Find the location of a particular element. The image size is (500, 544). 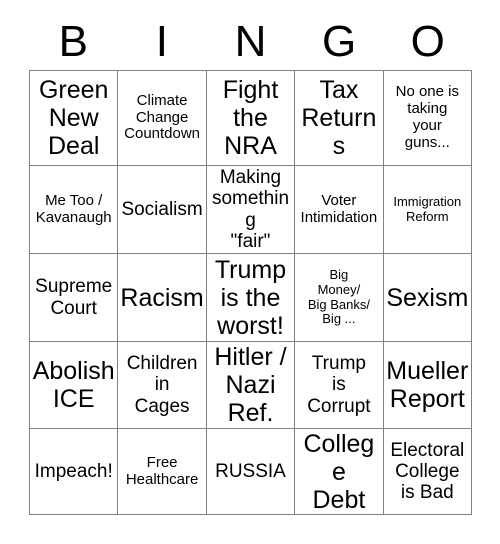

bingo-cell-label: Trump is Corrupt is located at coordinates (339, 385).